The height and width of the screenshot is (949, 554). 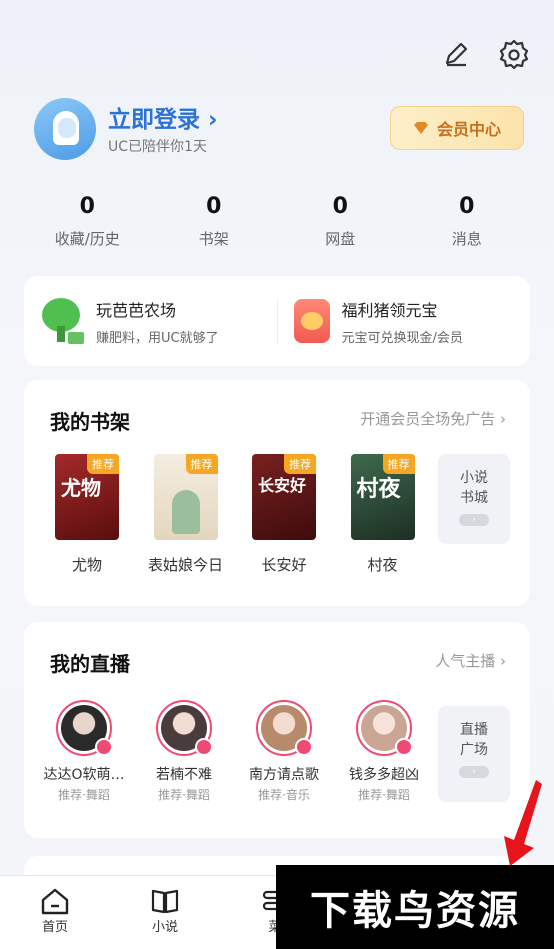 I want to click on tab-home: 首页, so click(x=55, y=912).